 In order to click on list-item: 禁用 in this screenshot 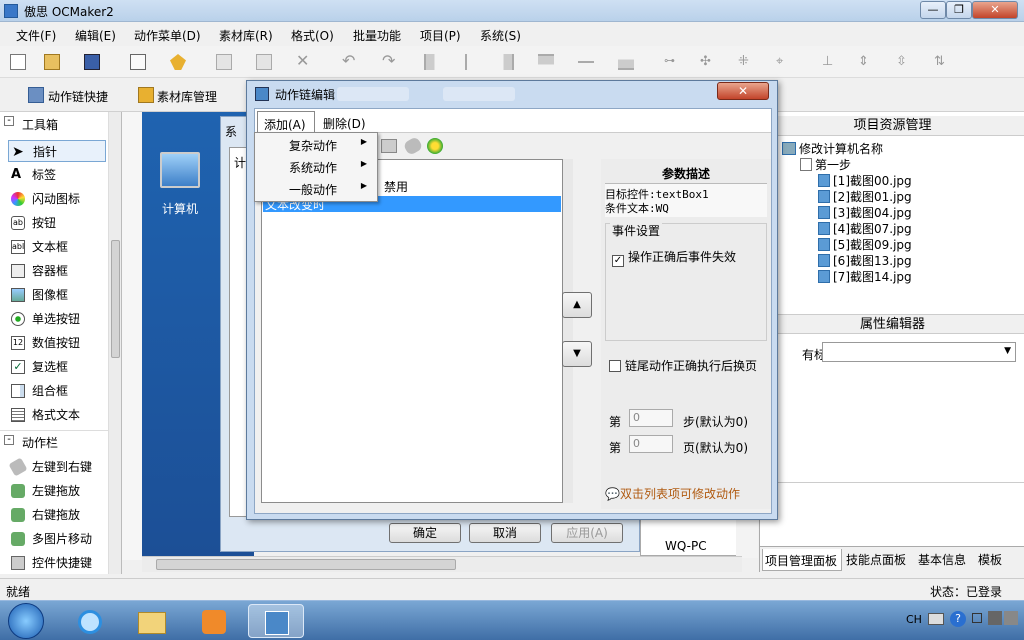, I will do `click(396, 186)`.